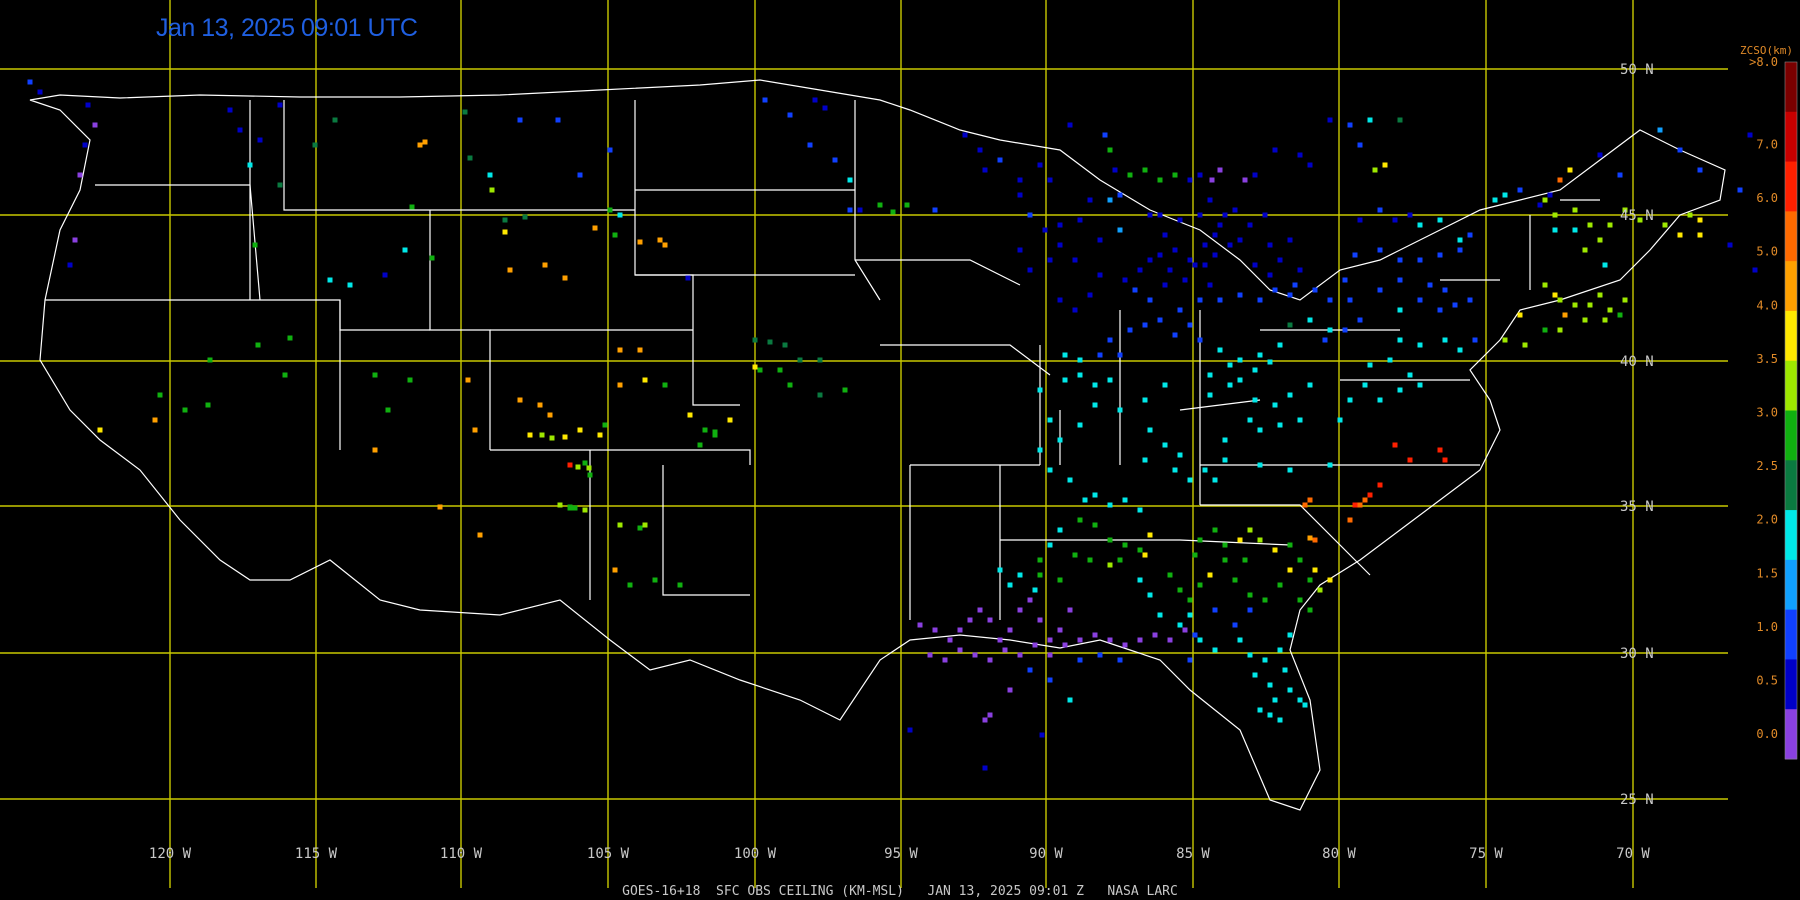 Image resolution: width=1800 pixels, height=900 pixels. I want to click on lon-label: 95 W, so click(901, 854).